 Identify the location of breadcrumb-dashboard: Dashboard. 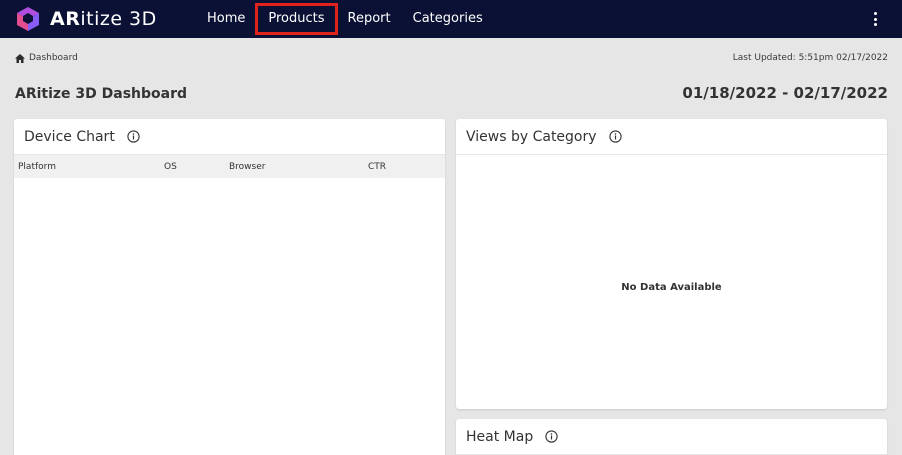
(53, 58).